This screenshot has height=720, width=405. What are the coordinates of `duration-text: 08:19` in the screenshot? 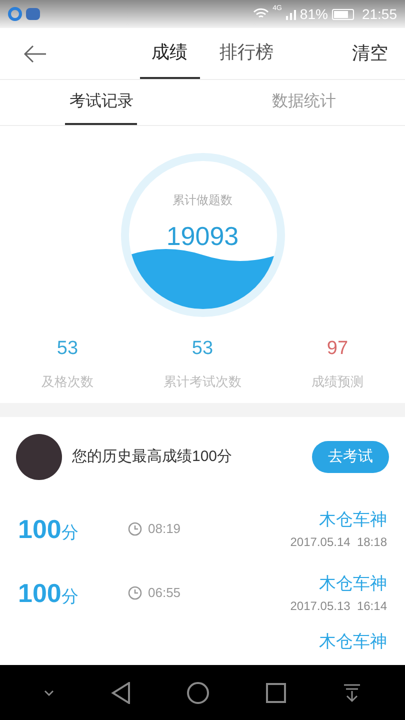 It's located at (164, 529).